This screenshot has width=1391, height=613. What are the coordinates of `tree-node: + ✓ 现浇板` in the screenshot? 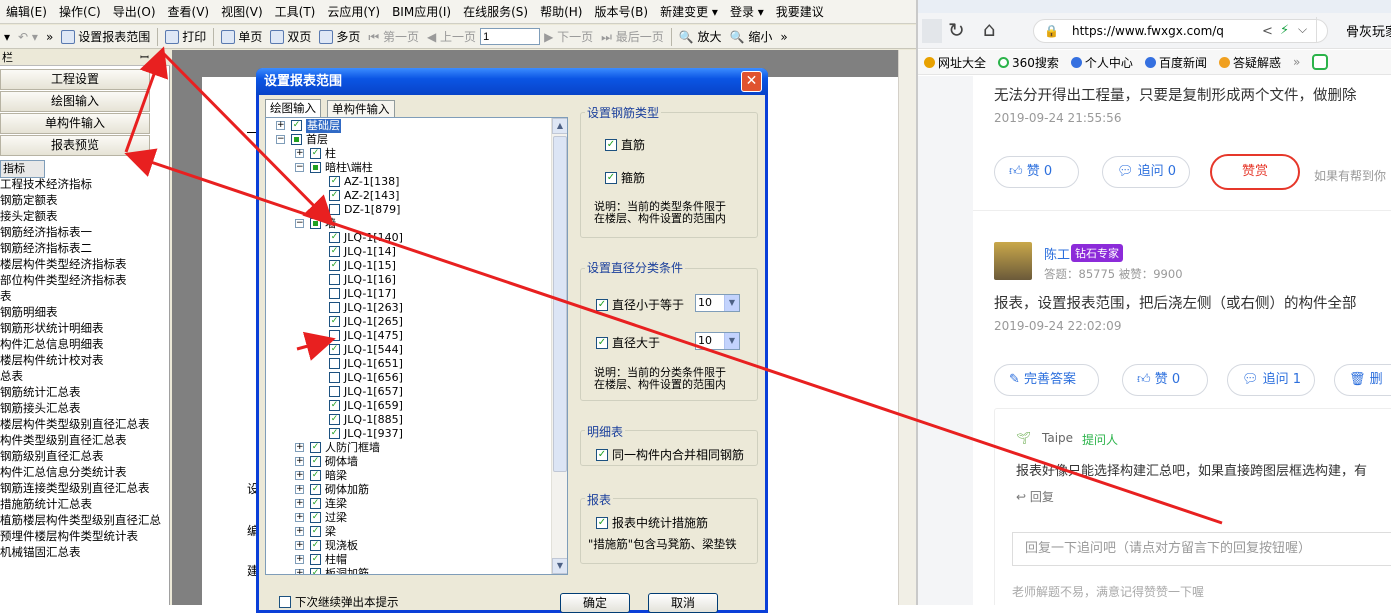 It's located at (407, 546).